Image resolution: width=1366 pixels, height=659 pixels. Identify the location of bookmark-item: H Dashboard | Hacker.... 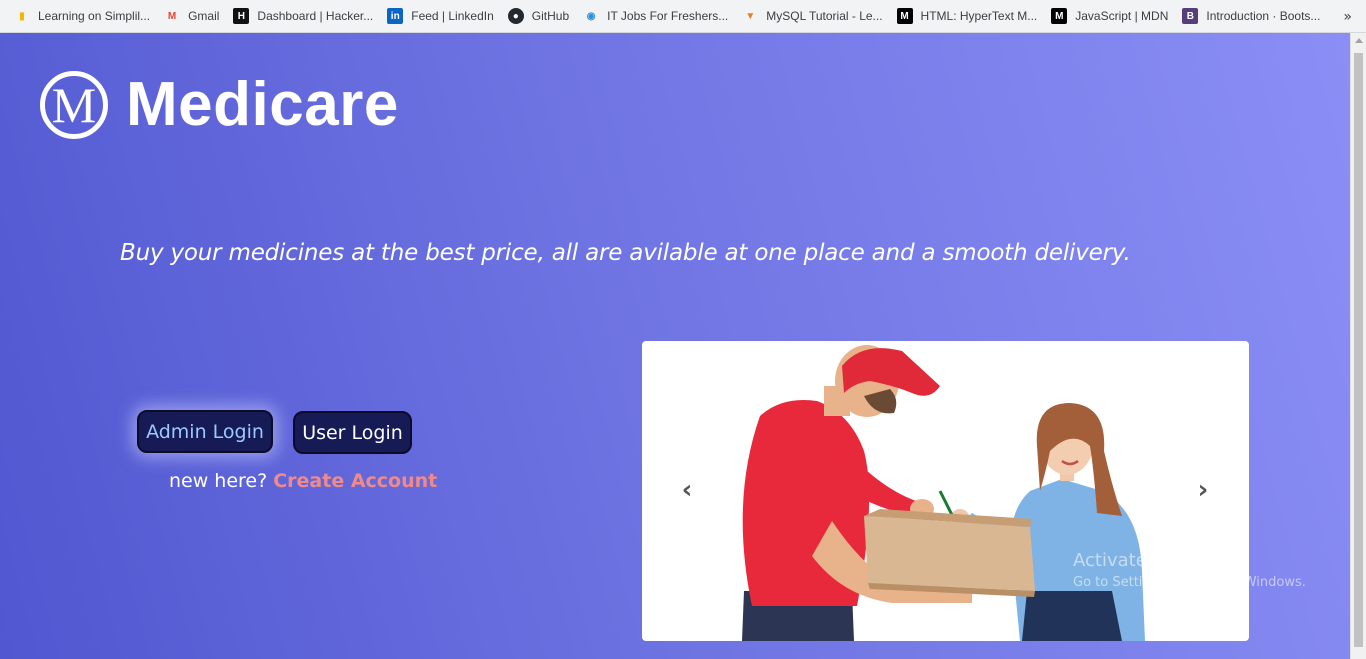
(307, 16).